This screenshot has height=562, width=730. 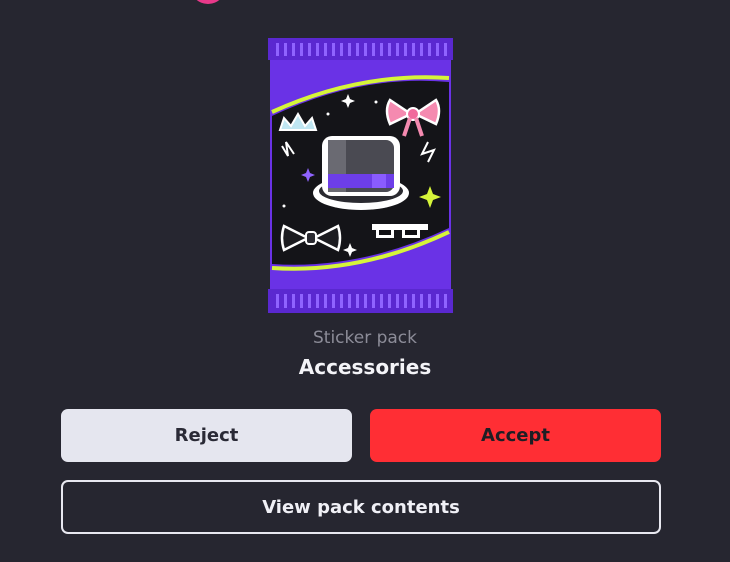 What do you see at coordinates (360, 49) in the screenshot?
I see `pack-top-crimp` at bounding box center [360, 49].